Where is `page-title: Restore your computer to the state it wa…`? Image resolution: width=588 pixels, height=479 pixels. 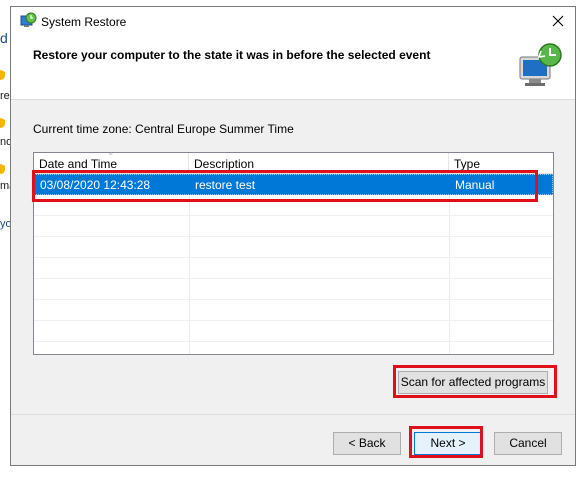
page-title: Restore your computer to the state it wa… is located at coordinates (232, 55).